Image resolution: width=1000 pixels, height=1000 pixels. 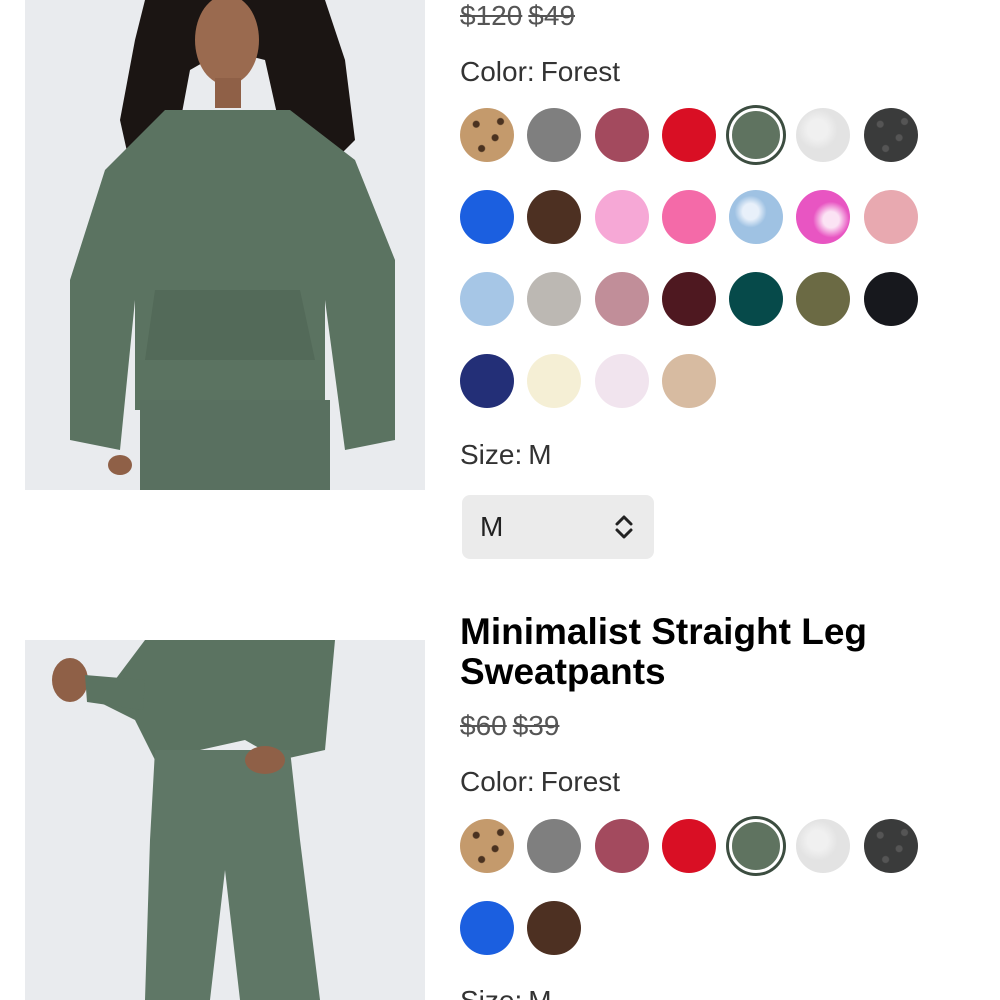 I want to click on color-swatch-sand, so click(x=688, y=381).